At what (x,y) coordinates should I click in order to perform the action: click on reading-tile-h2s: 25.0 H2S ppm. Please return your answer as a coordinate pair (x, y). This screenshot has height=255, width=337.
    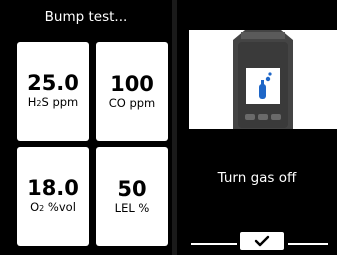
    Looking at the image, I should click on (53, 91).